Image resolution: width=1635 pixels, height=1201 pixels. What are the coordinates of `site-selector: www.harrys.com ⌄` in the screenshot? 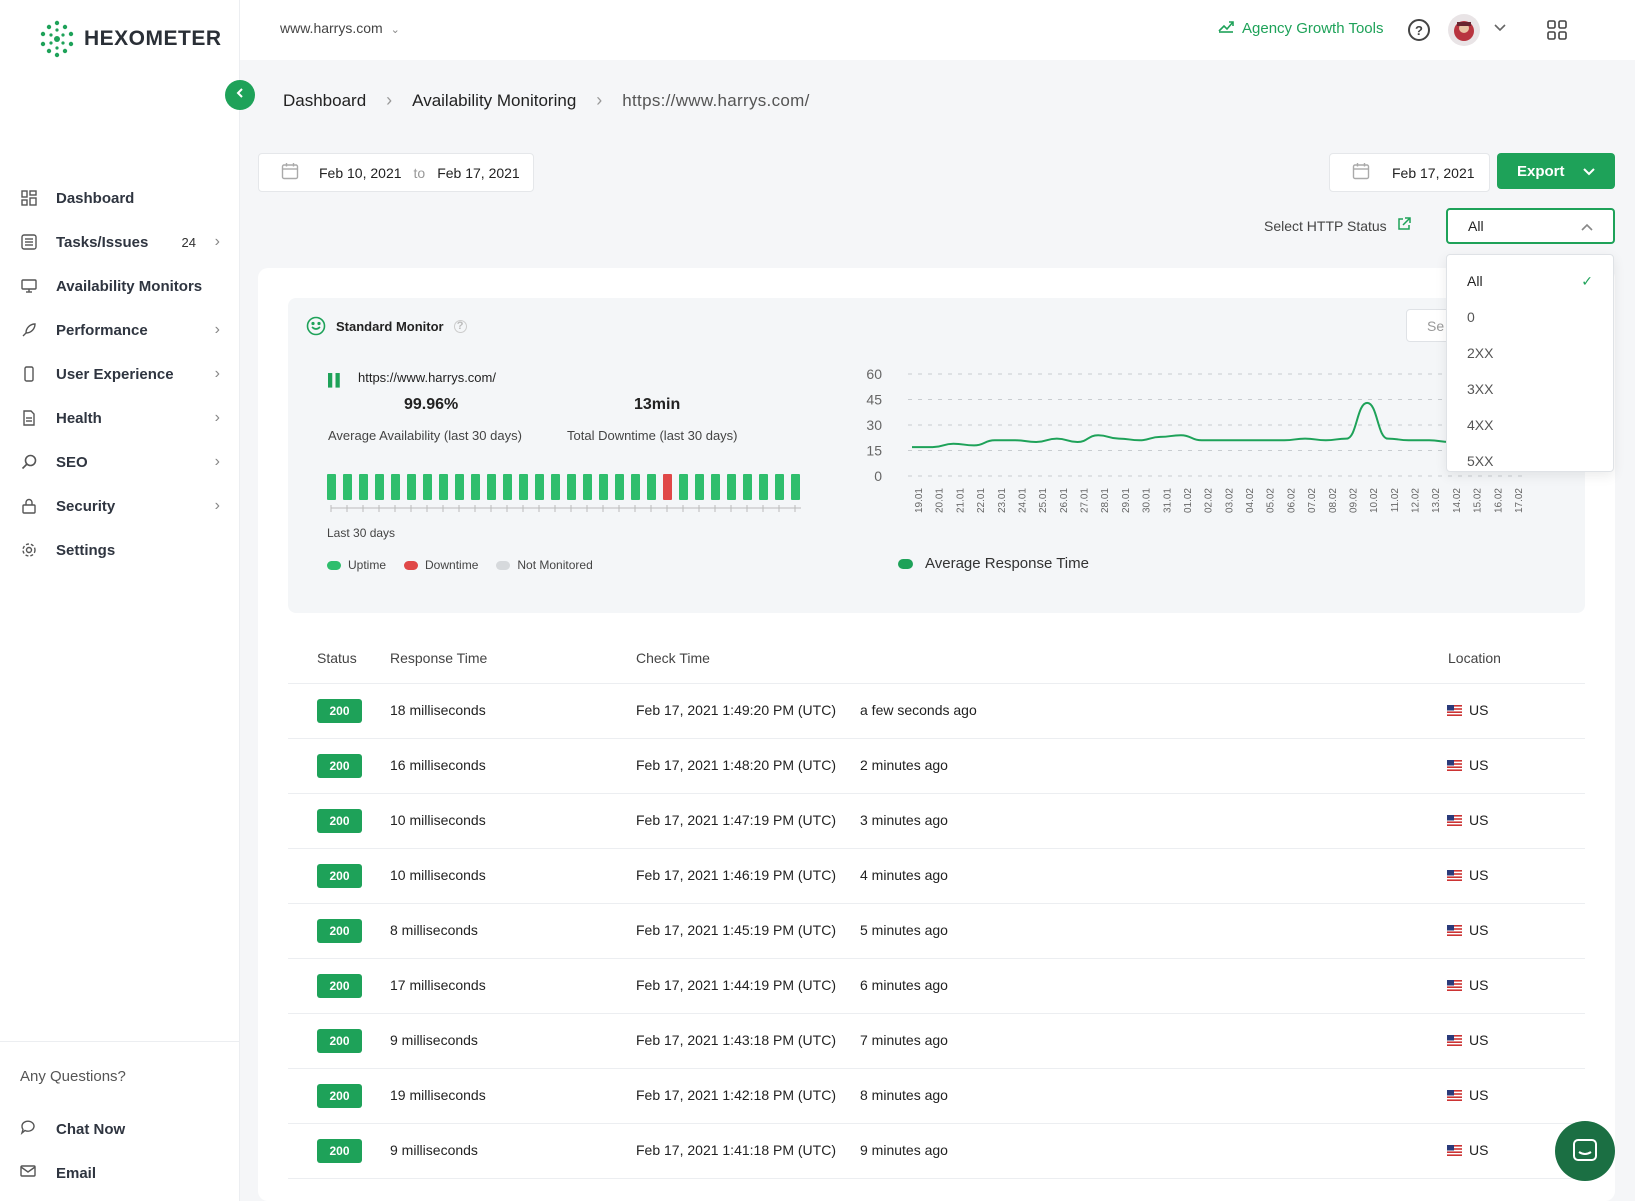 It's located at (340, 28).